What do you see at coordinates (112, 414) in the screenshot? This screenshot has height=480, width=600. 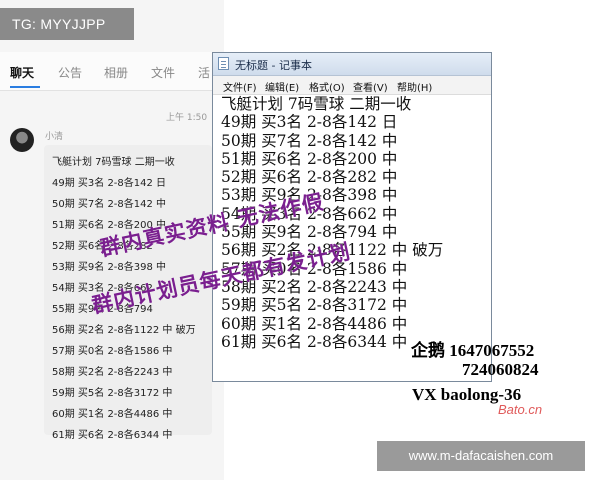 I see `message-line: 60期 买1名 2-8各4486 中` at bounding box center [112, 414].